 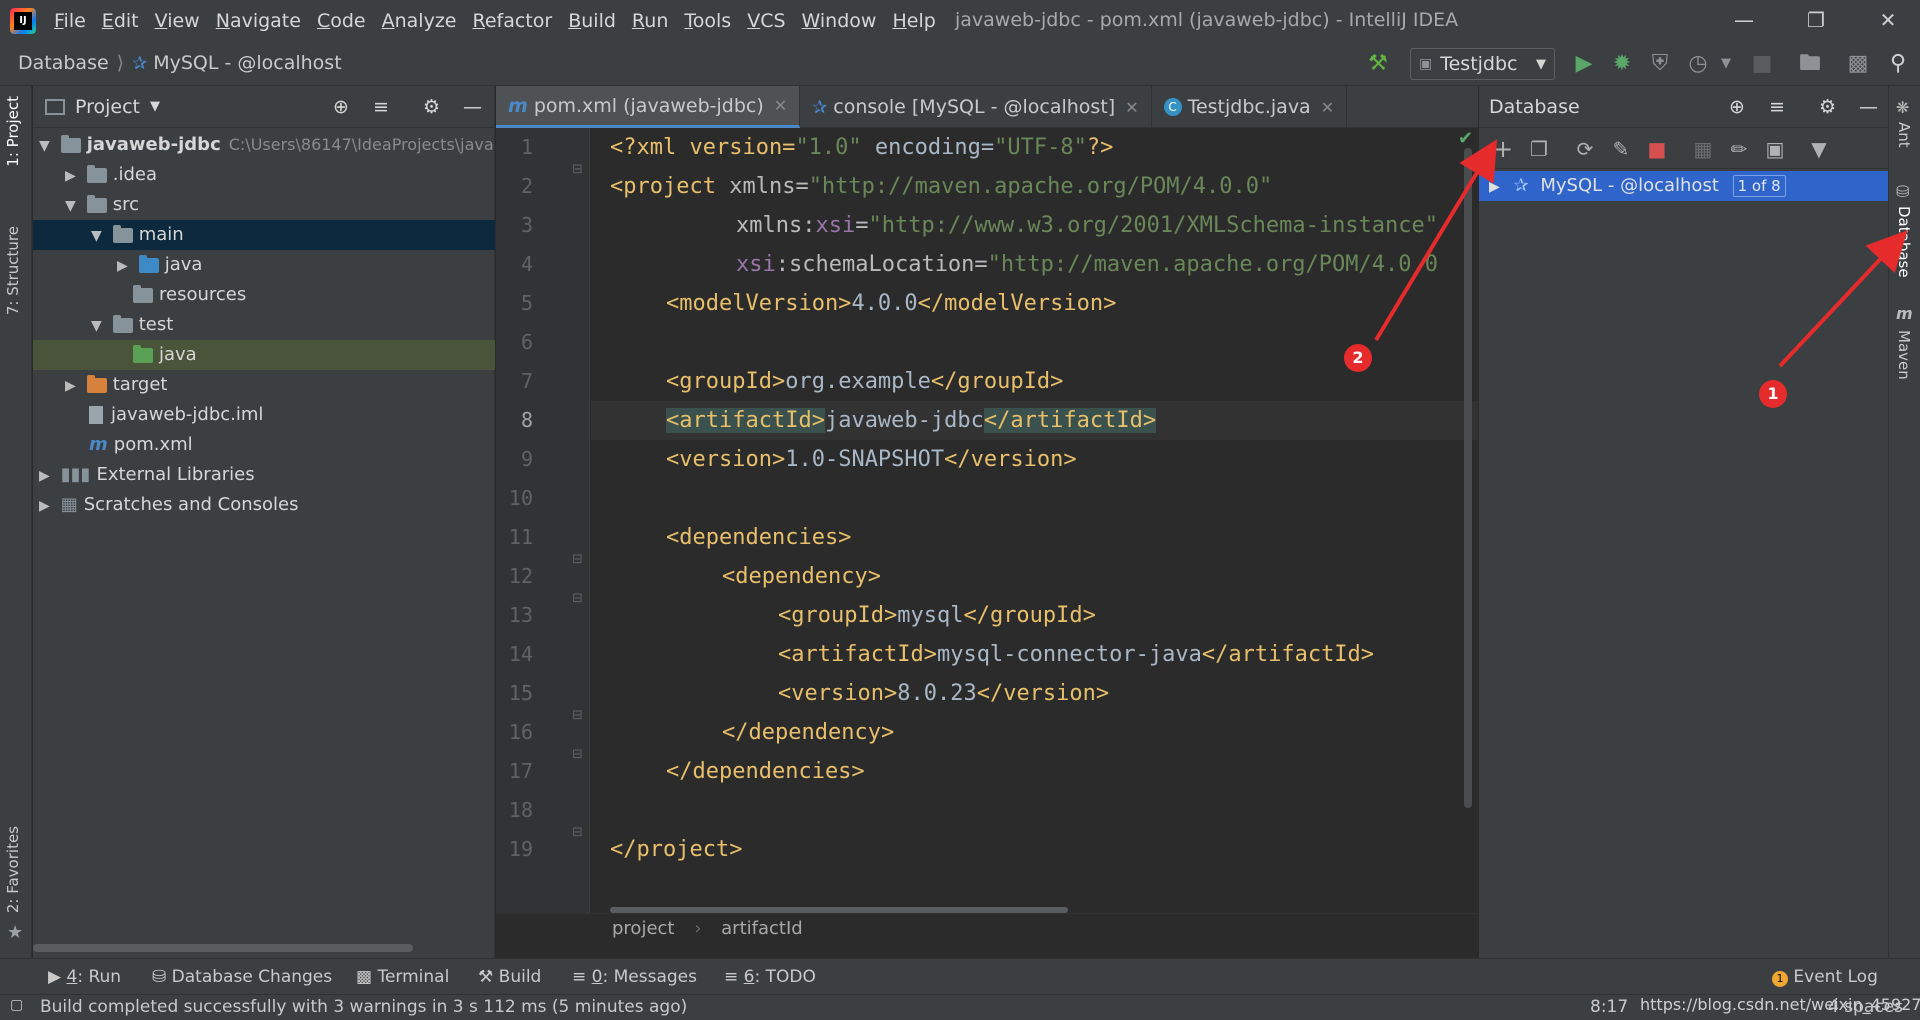 What do you see at coordinates (162, 977) in the screenshot?
I see `database-changes-icon: ⛁` at bounding box center [162, 977].